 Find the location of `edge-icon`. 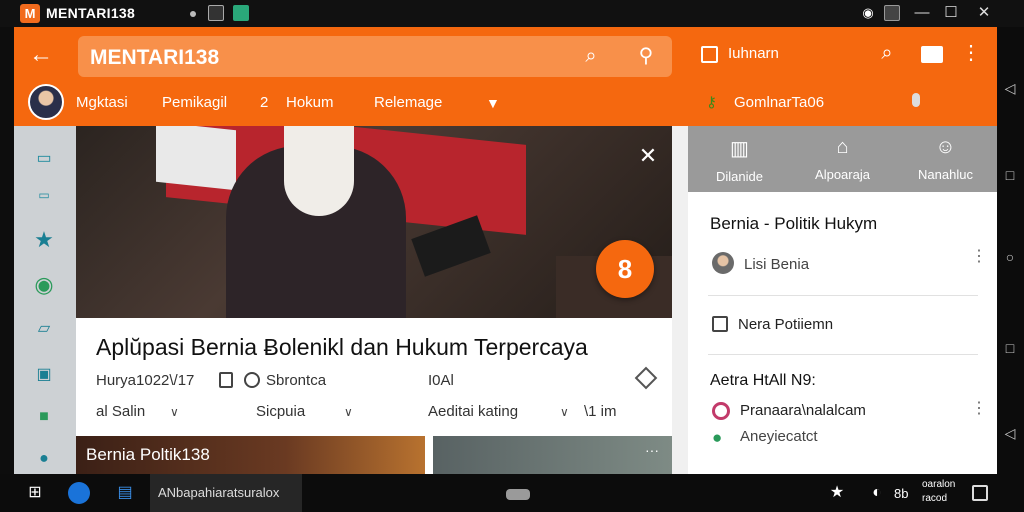

edge-icon is located at coordinates (79, 493).